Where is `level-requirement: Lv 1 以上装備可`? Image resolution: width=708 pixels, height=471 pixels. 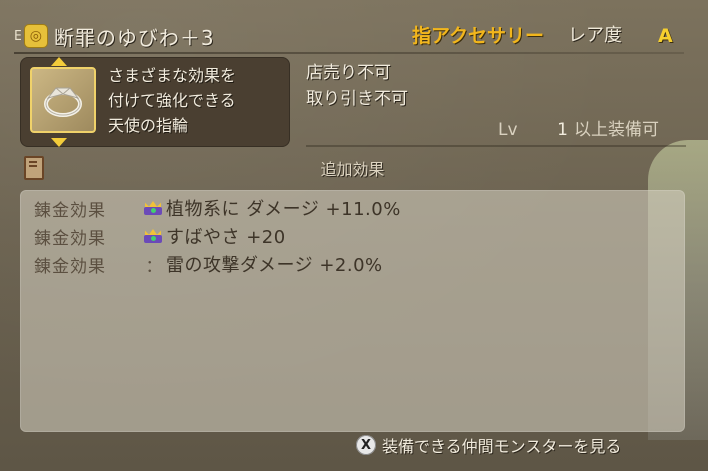
level-requirement: Lv 1 以上装備可 is located at coordinates (578, 130).